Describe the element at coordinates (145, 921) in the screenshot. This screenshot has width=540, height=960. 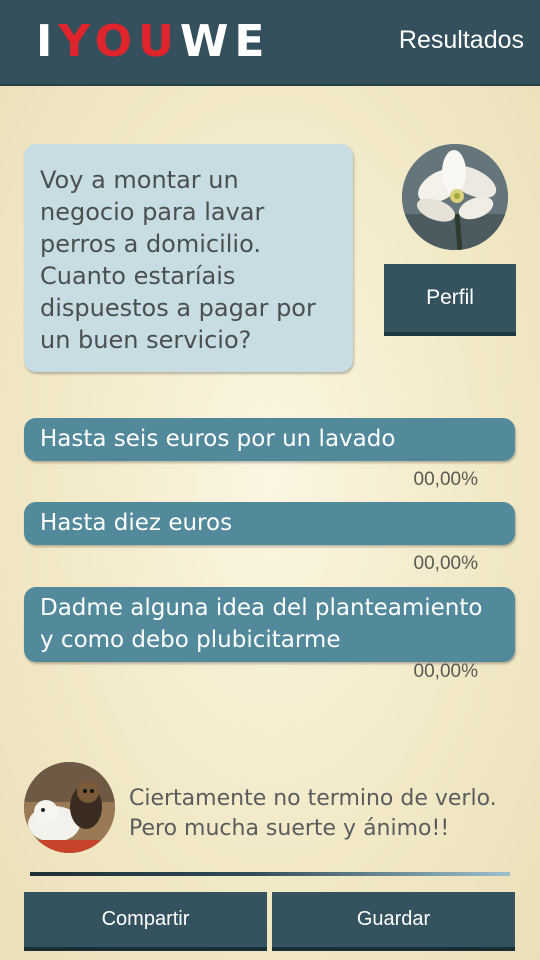
I see `share-button: Compartir` at that location.